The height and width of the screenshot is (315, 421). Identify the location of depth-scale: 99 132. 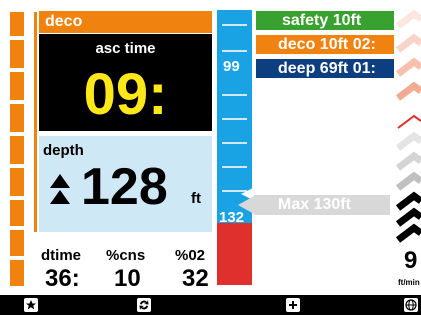
(235, 147).